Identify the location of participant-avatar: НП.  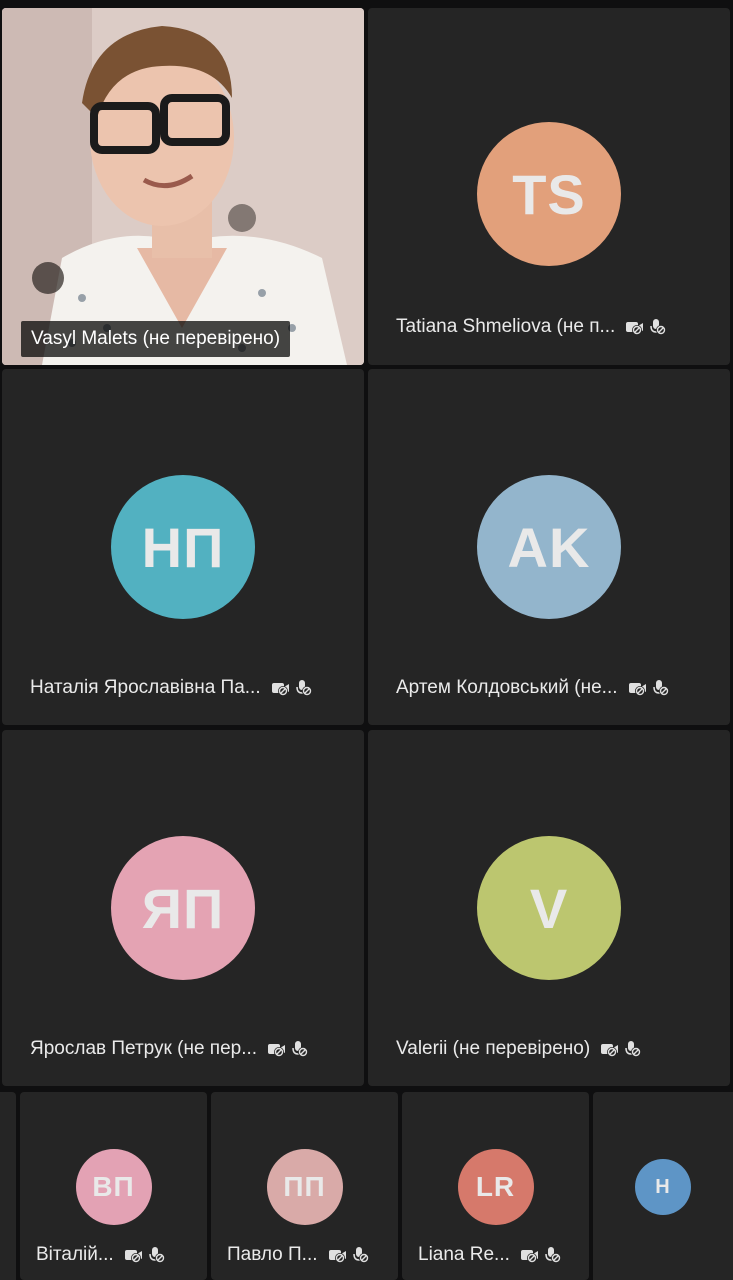
(183, 547).